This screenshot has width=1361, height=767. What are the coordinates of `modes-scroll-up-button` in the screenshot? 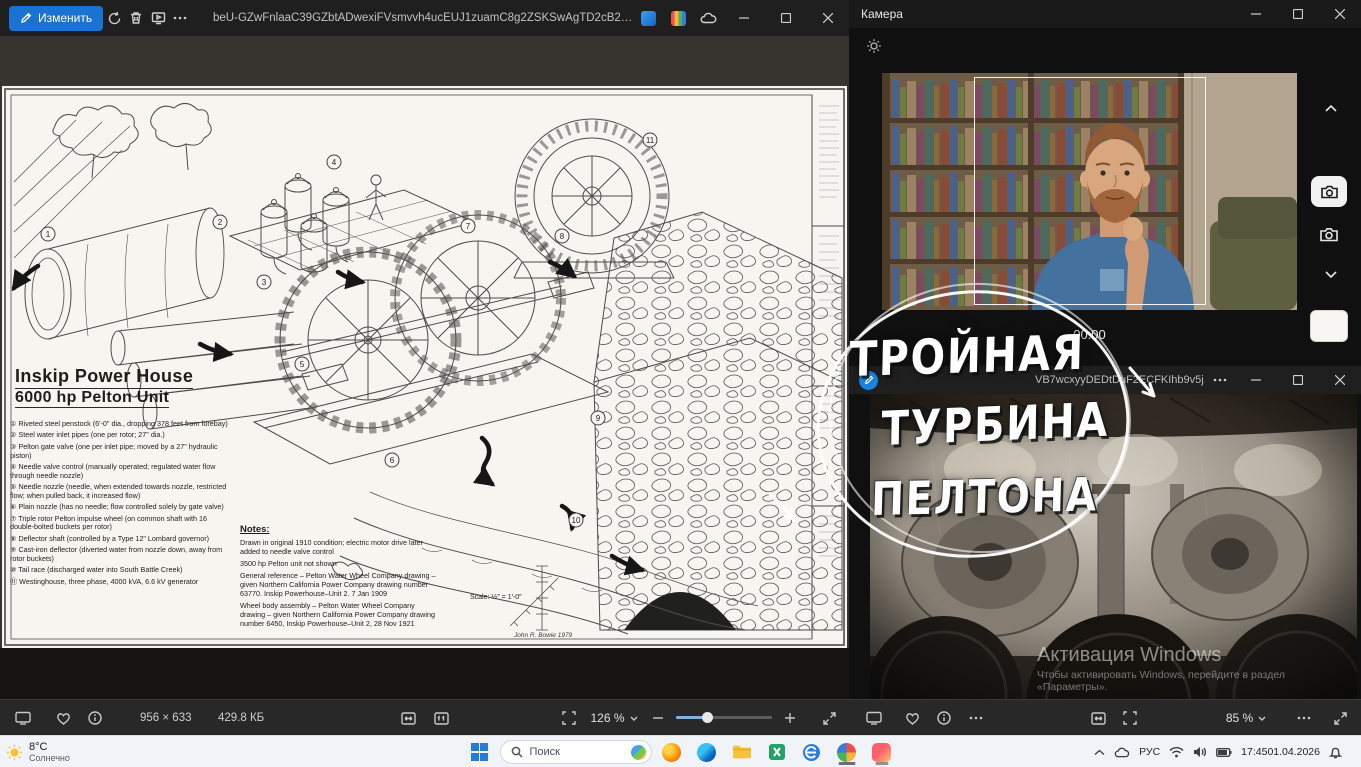 It's located at (1331, 108).